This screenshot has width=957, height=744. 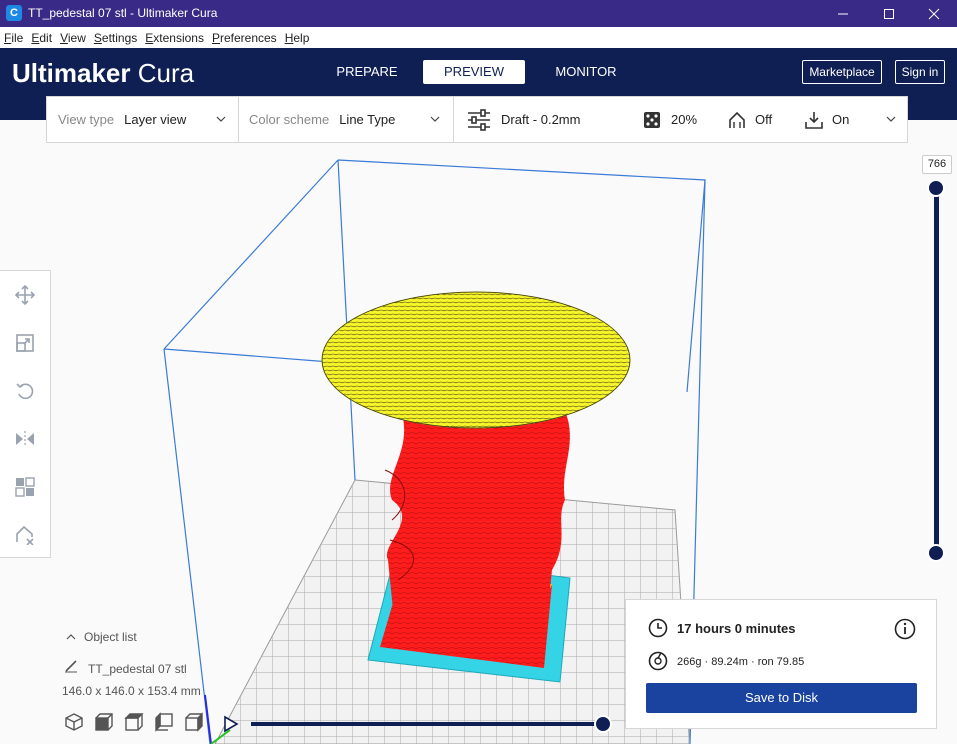 I want to click on support-indicator: Off, so click(x=762, y=119).